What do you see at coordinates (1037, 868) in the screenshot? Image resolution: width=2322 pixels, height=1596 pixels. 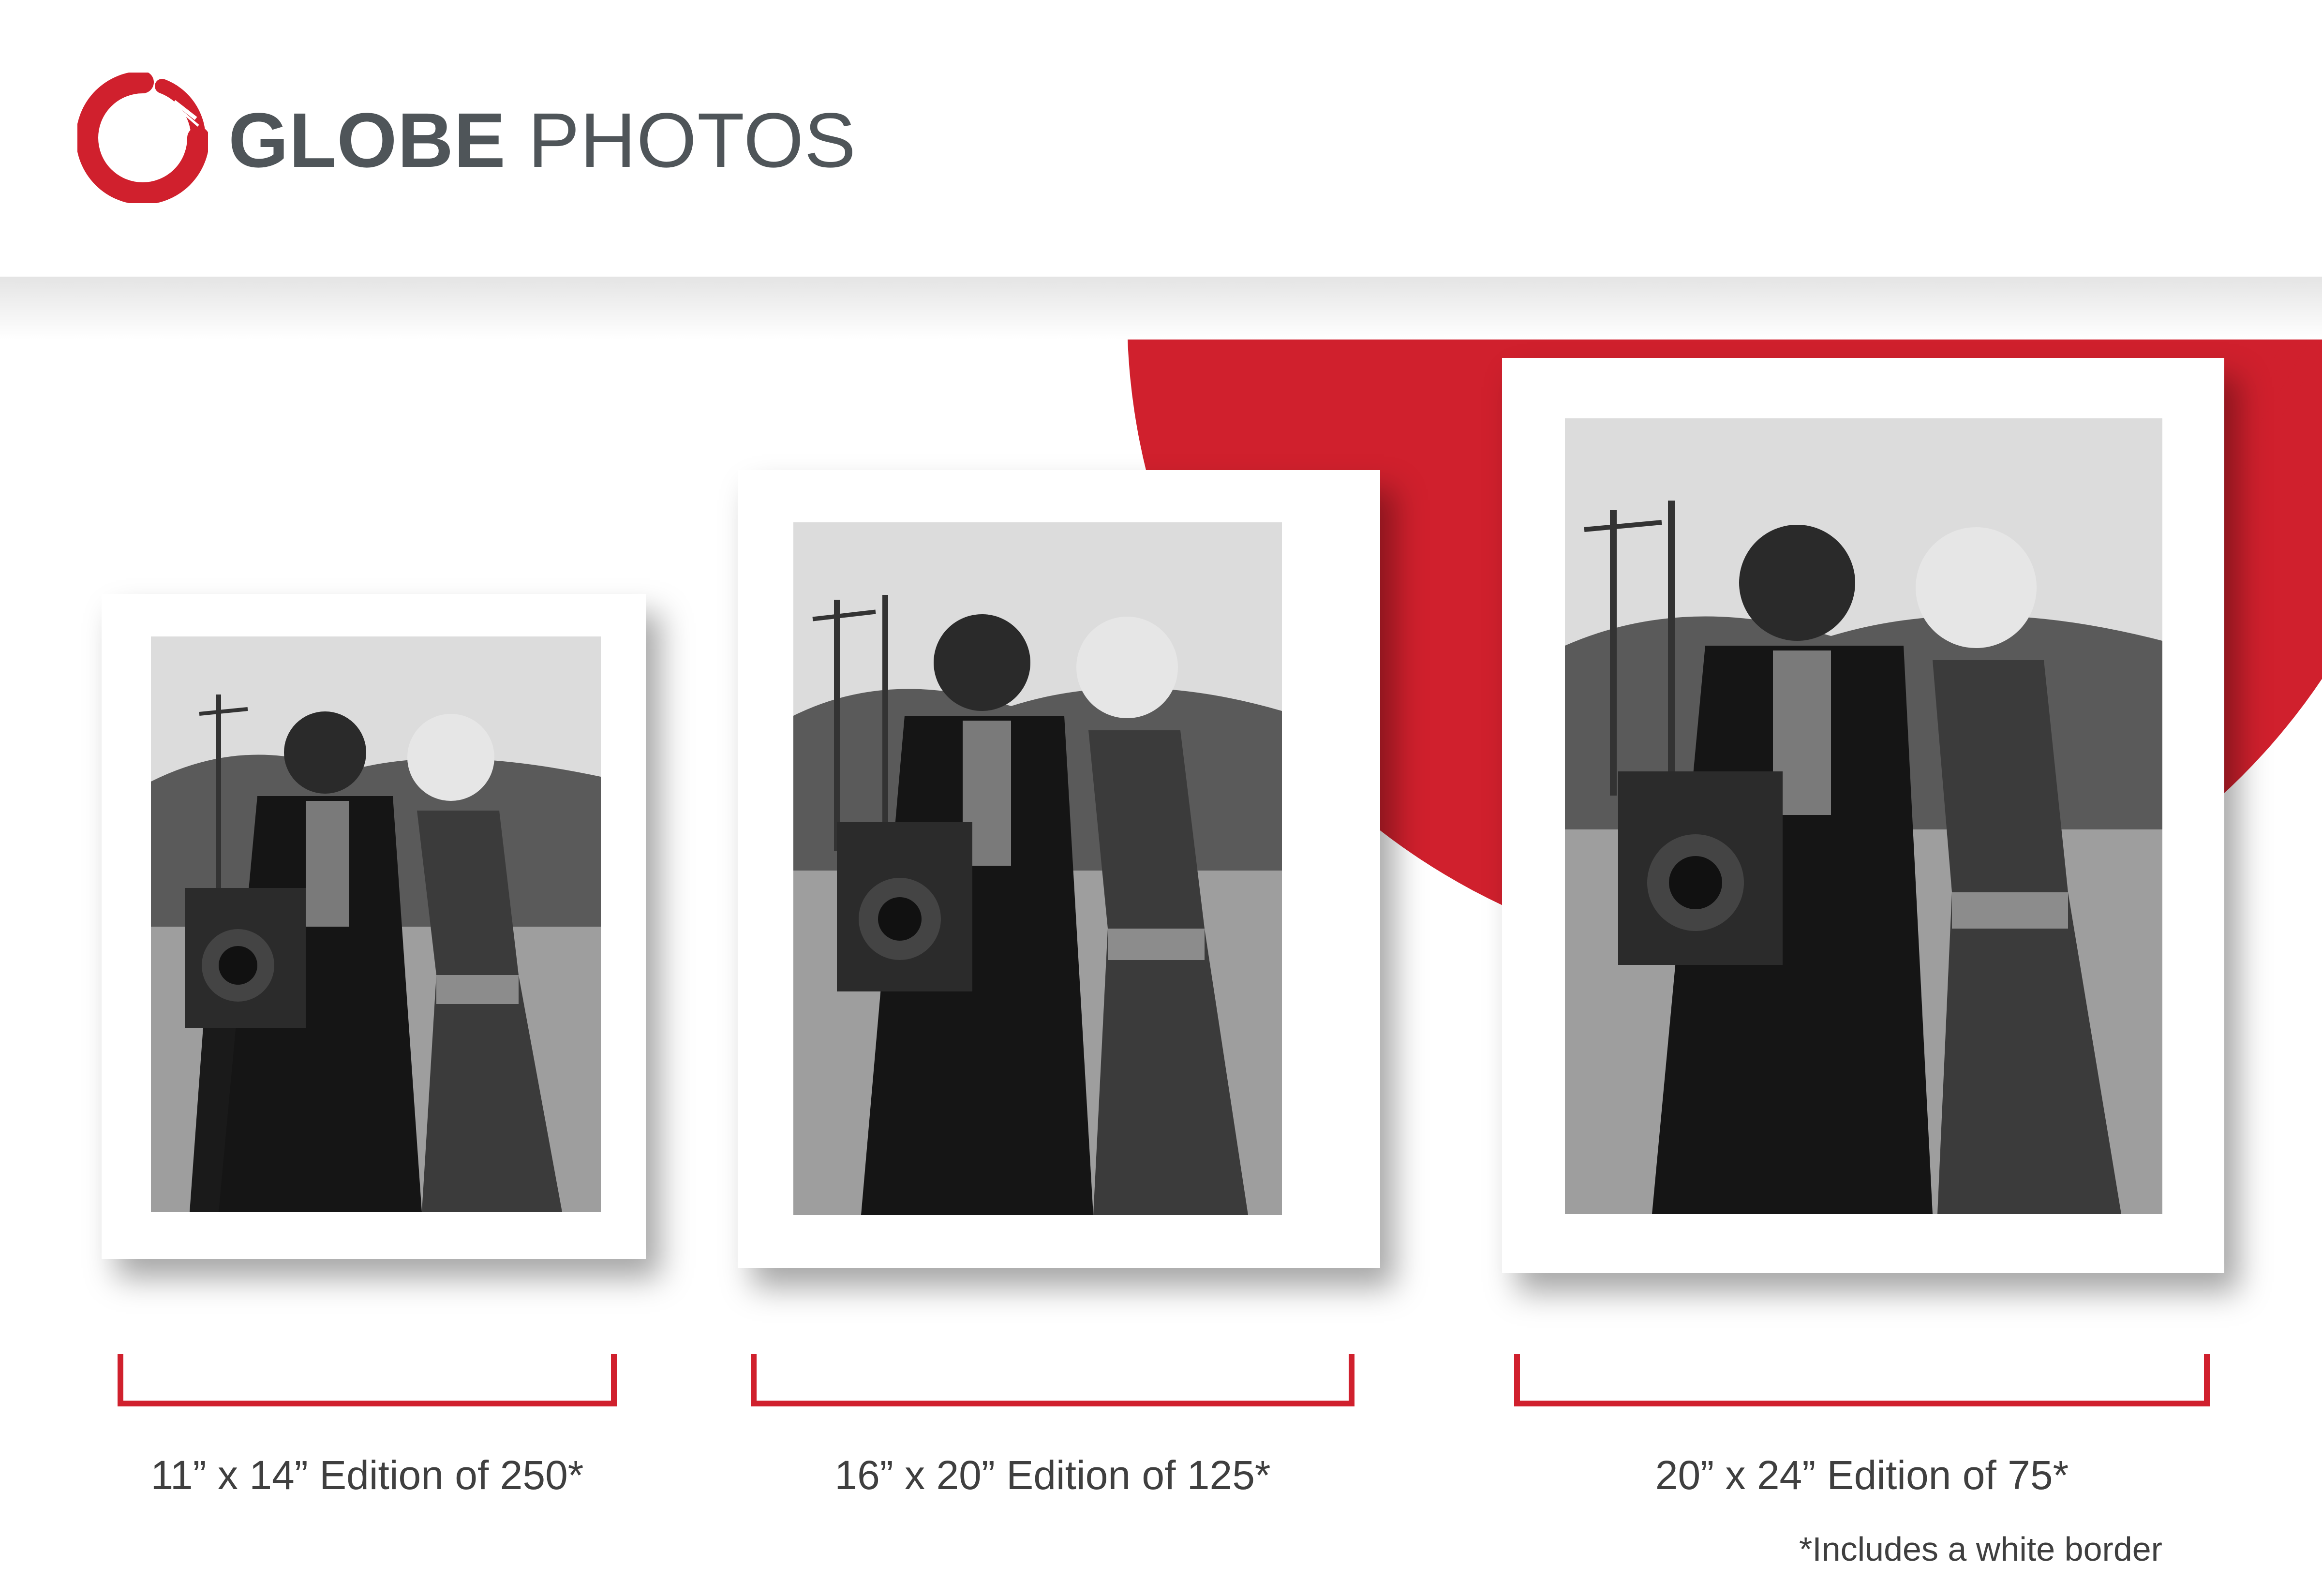 I see `photo-16x20` at bounding box center [1037, 868].